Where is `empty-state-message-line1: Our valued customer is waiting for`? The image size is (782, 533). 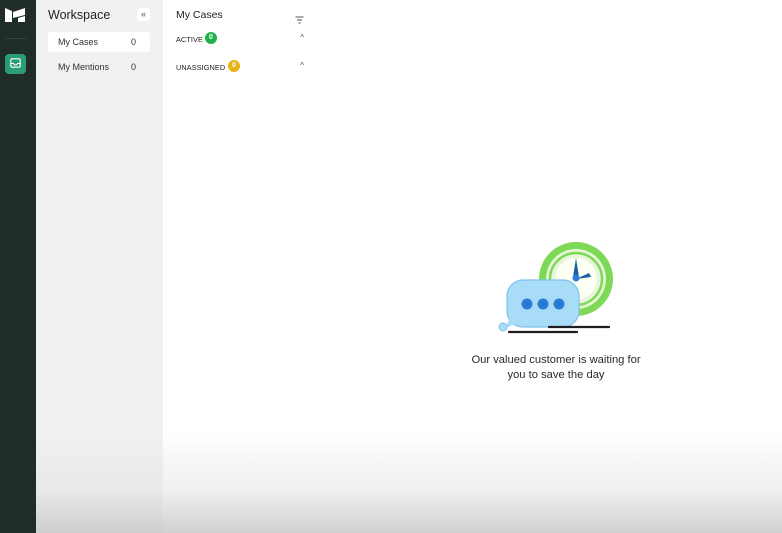
empty-state-message-line1: Our valued customer is waiting for is located at coordinates (556, 360).